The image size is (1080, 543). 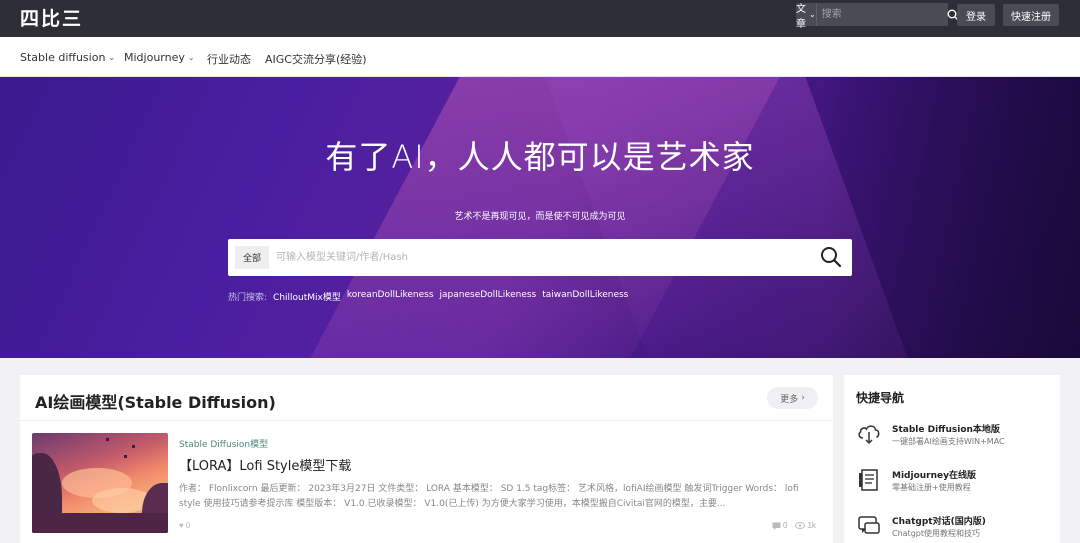 I want to click on site-logo: 四比三, so click(x=51, y=17).